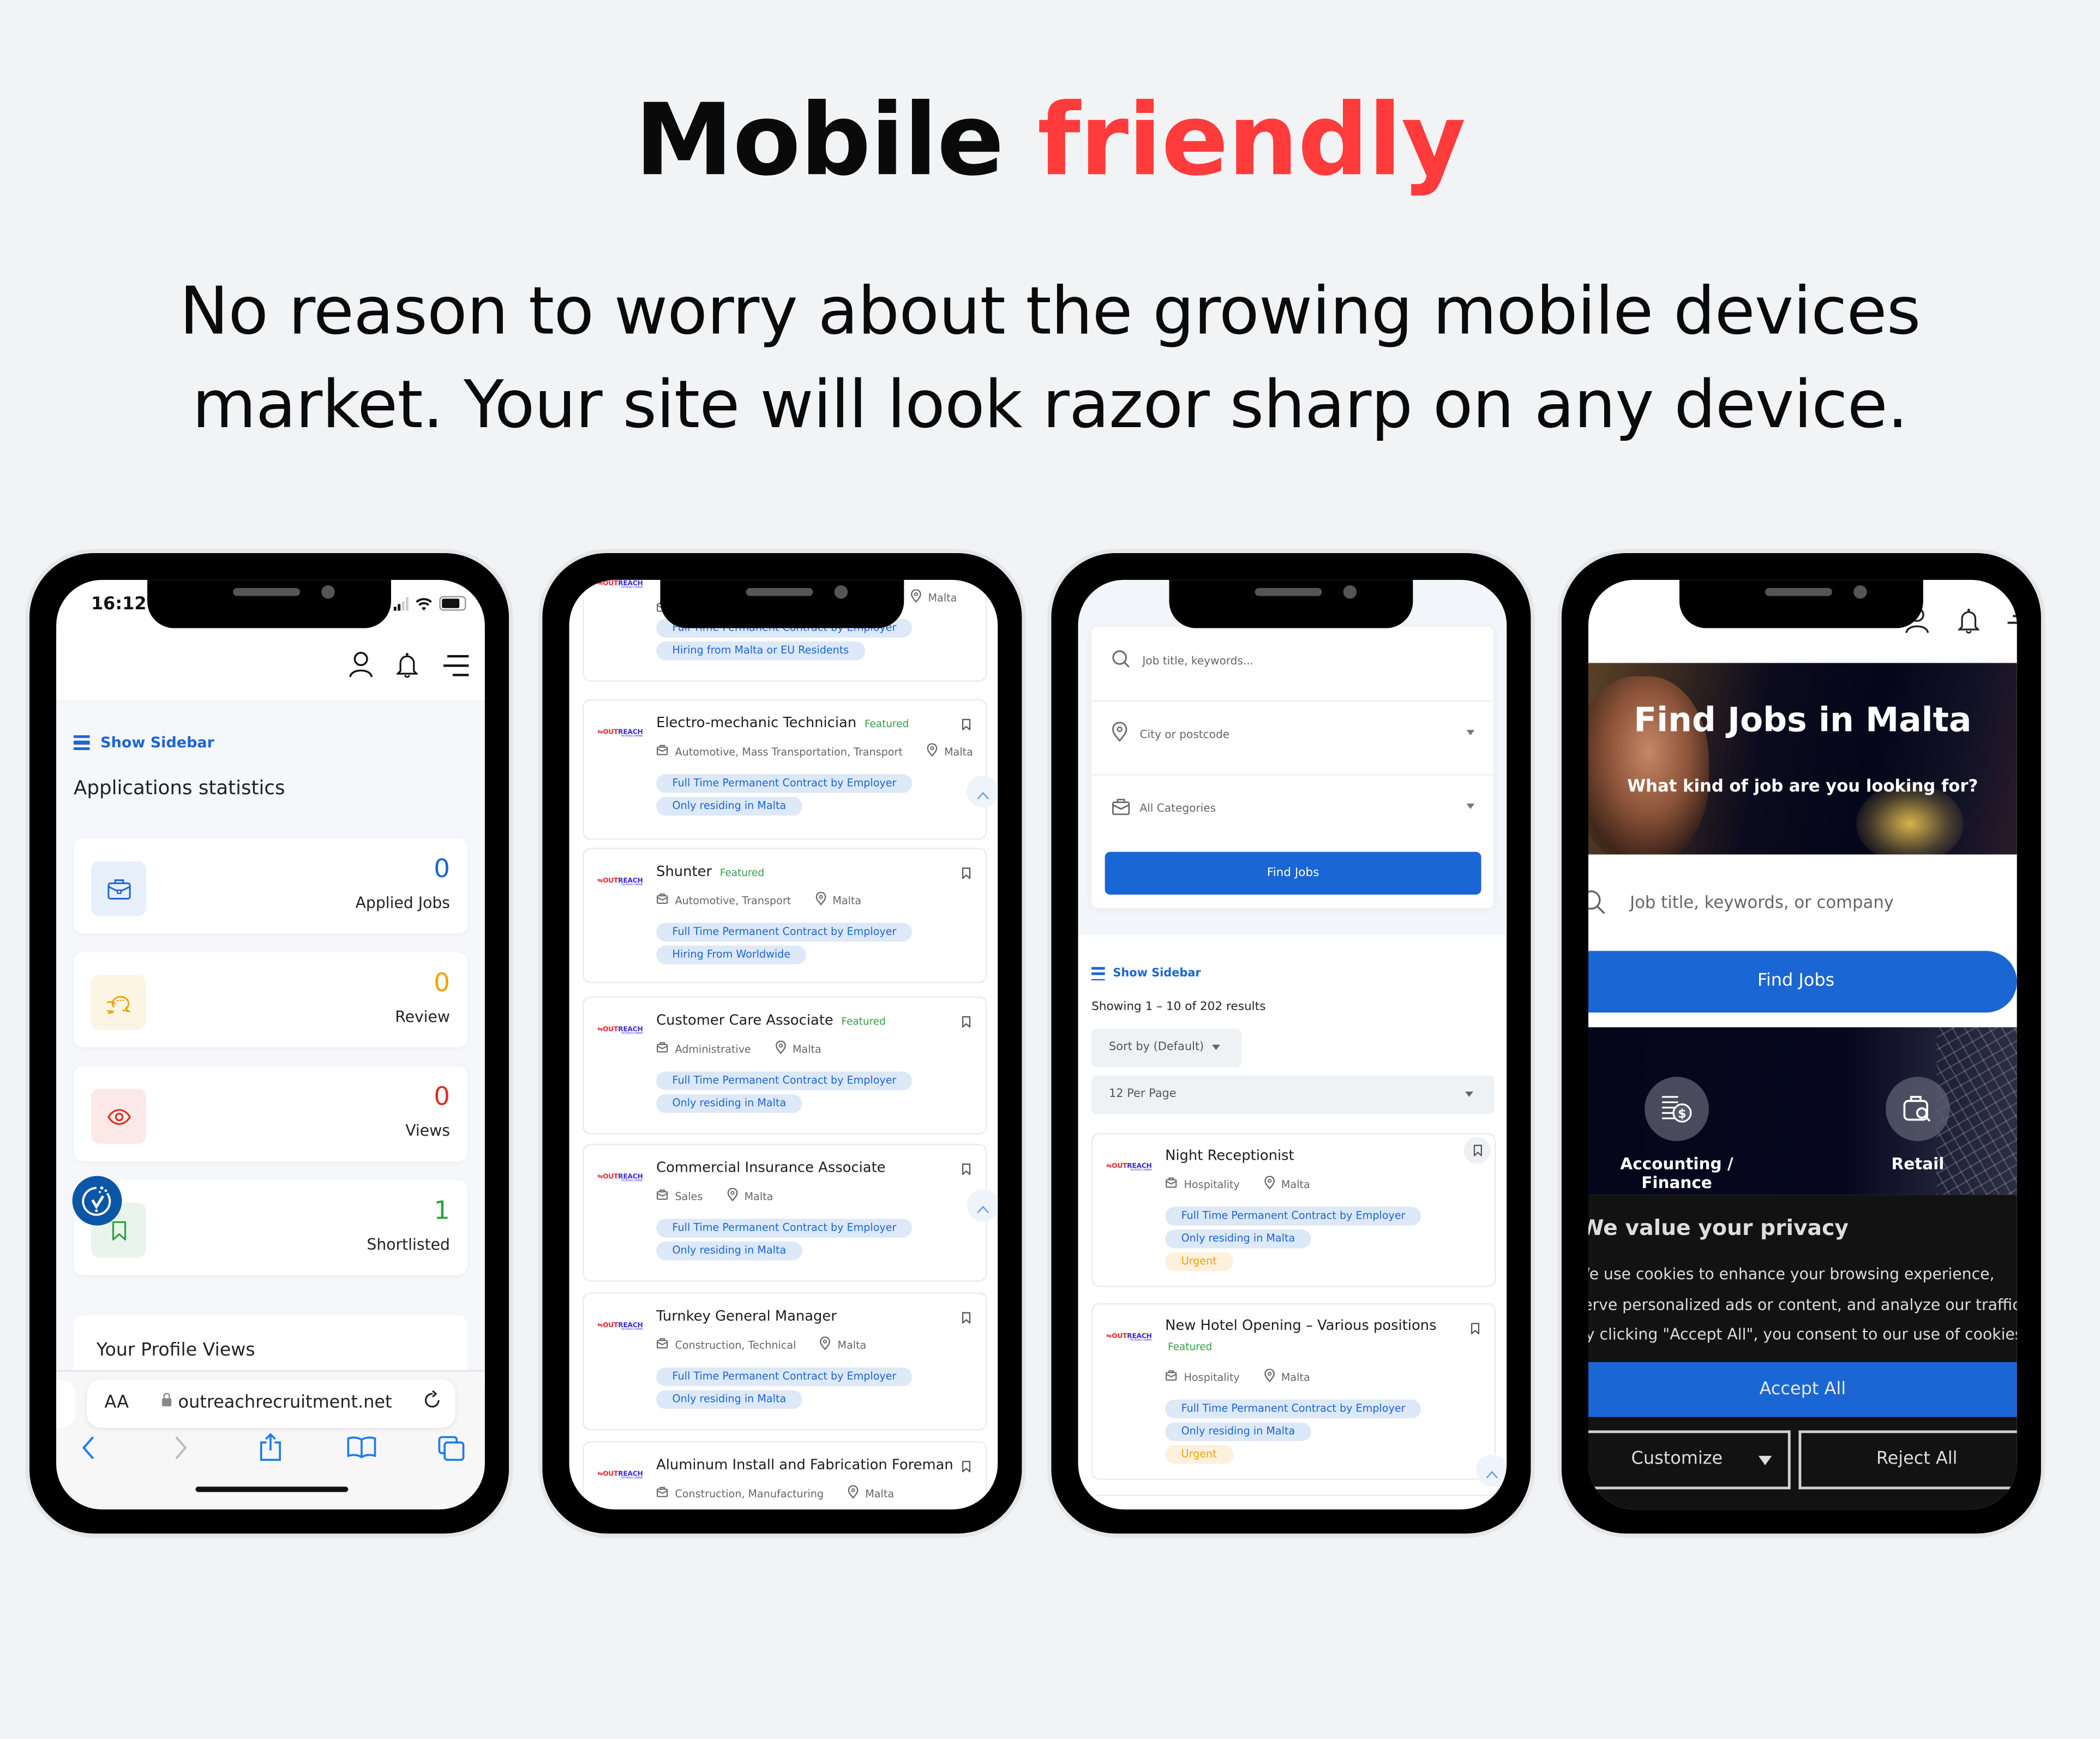  What do you see at coordinates (1293, 1502) in the screenshot?
I see `job-card` at bounding box center [1293, 1502].